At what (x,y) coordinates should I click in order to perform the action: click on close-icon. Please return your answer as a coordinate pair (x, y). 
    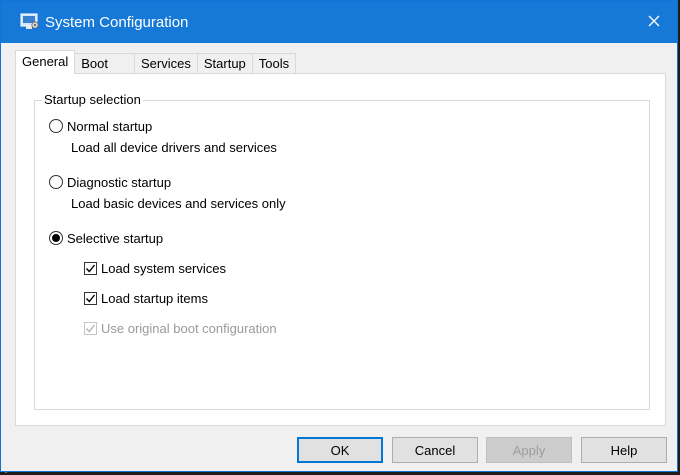
    Looking at the image, I should click on (654, 22).